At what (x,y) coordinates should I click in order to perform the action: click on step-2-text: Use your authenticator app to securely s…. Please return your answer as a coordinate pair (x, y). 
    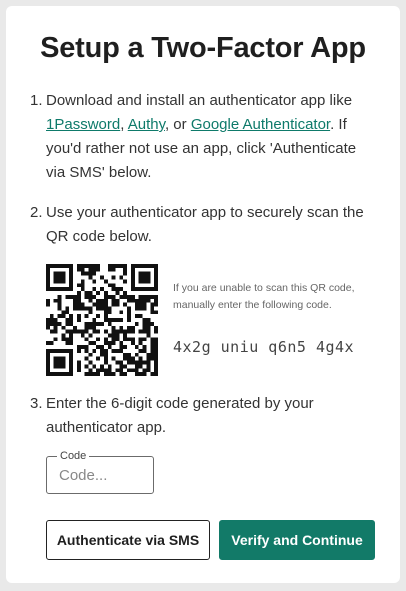
    Looking at the image, I should click on (205, 224).